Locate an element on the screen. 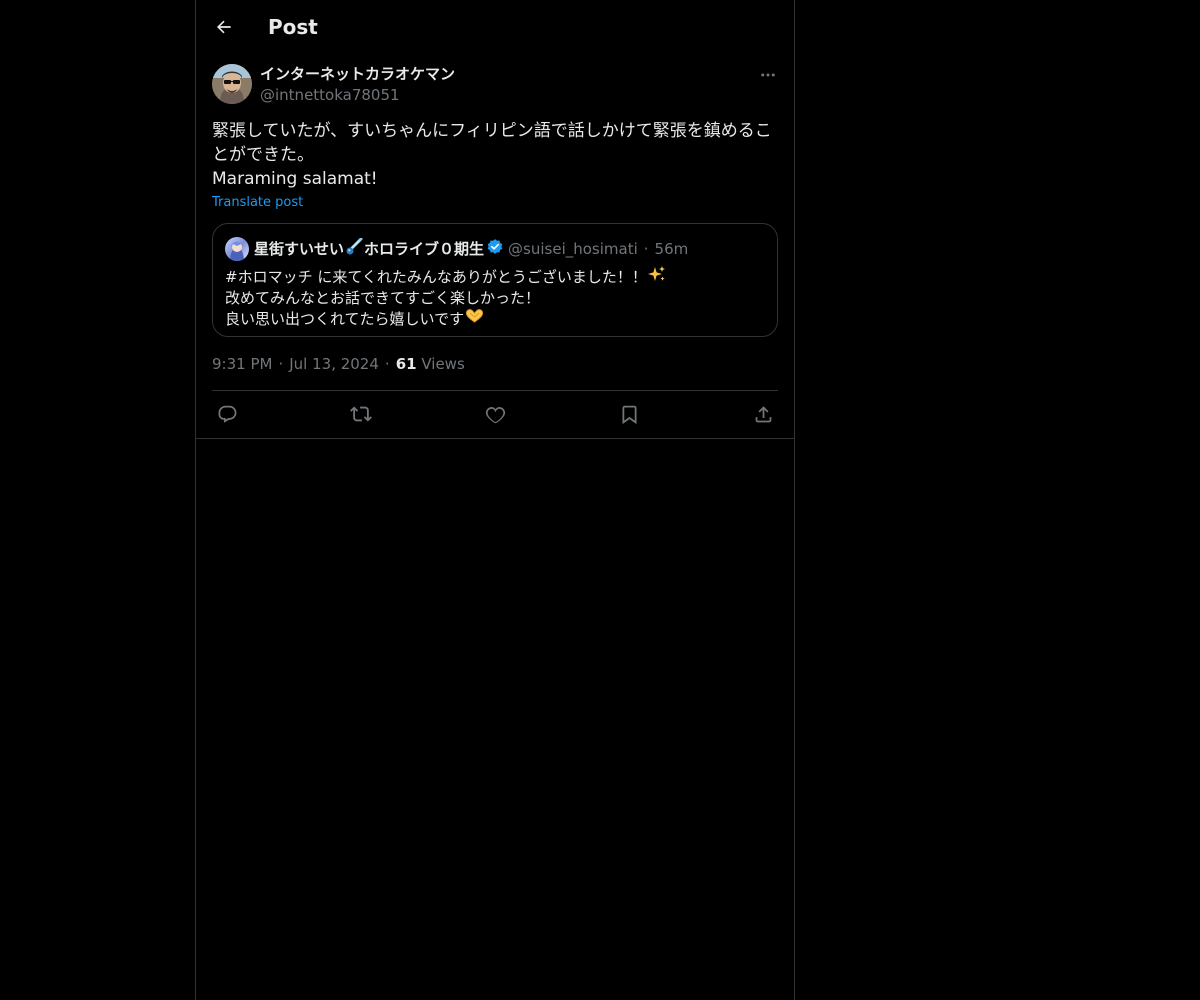 The height and width of the screenshot is (1000, 1200). quoted-post-time: 56m is located at coordinates (672, 249).